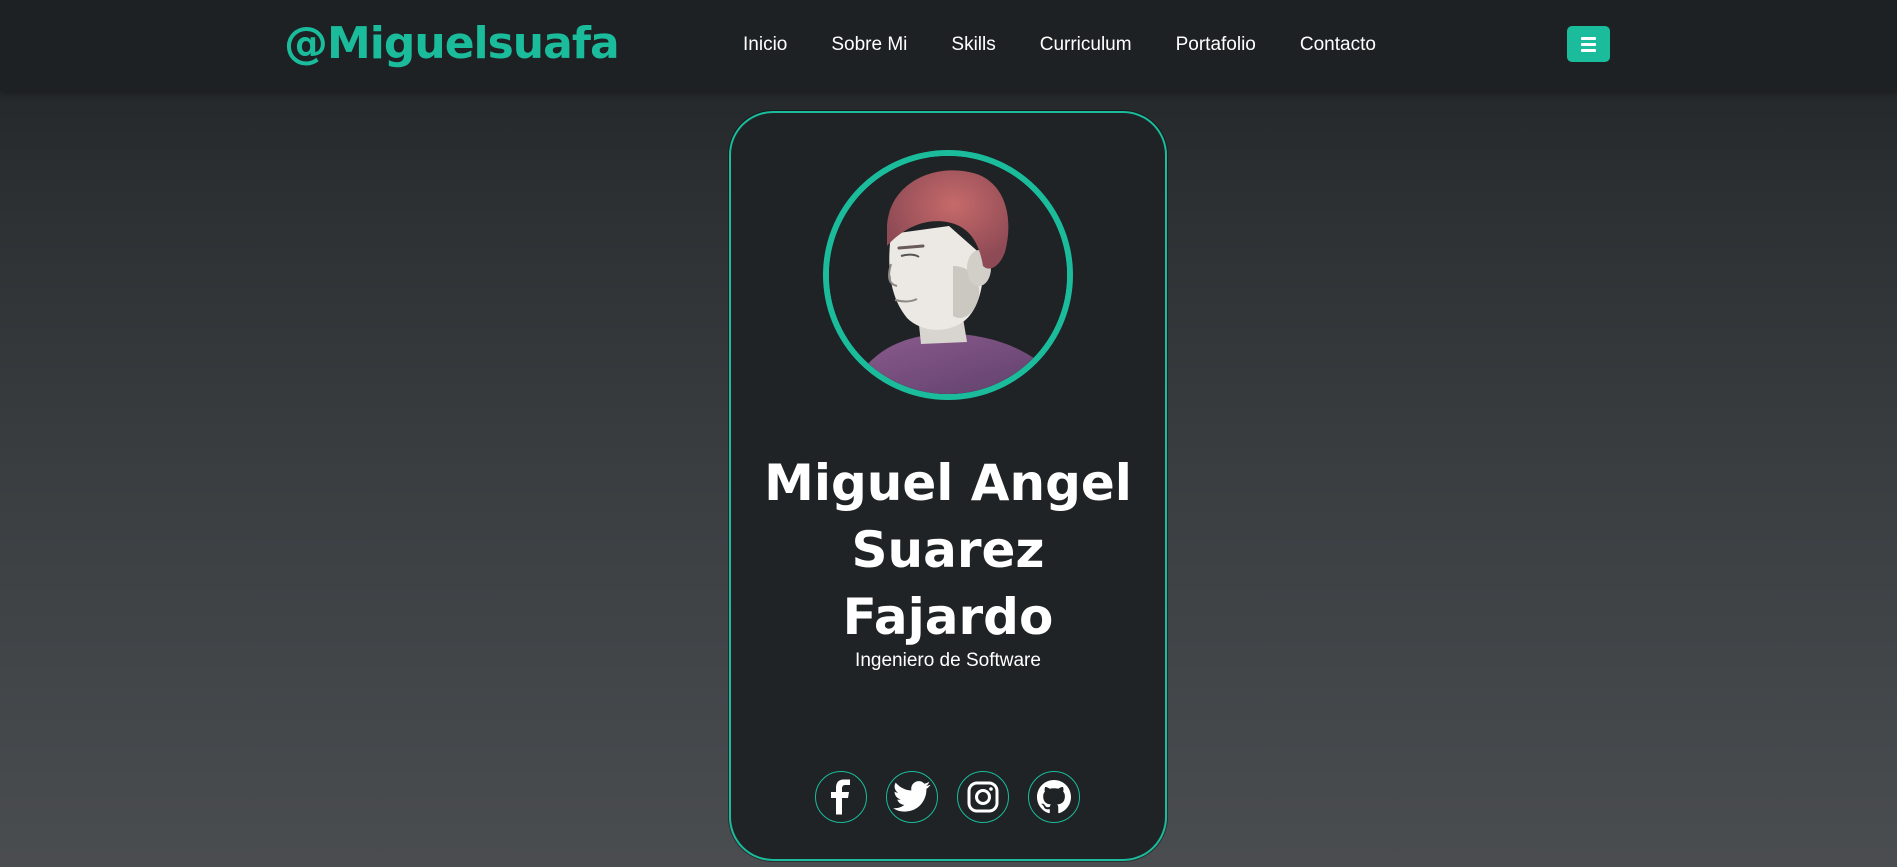 This screenshot has height=867, width=1897. I want to click on hamburger-icon, so click(1588, 38).